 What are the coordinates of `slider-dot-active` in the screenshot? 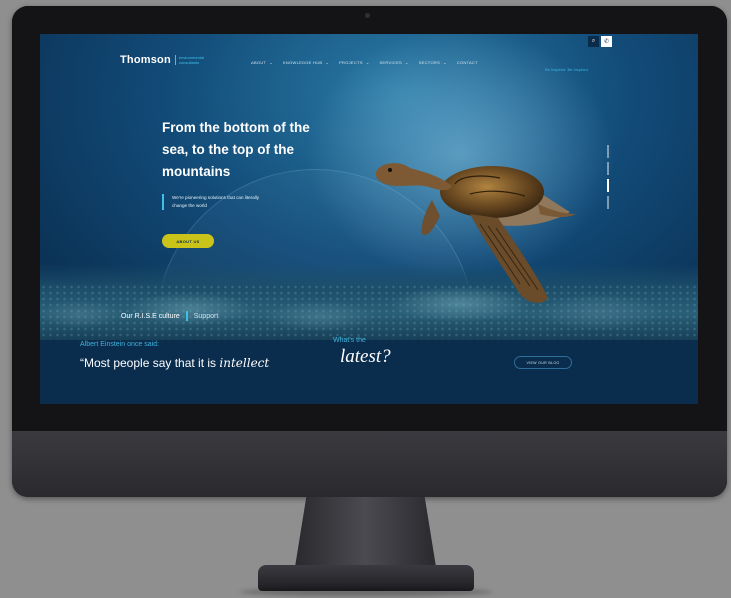 It's located at (608, 185).